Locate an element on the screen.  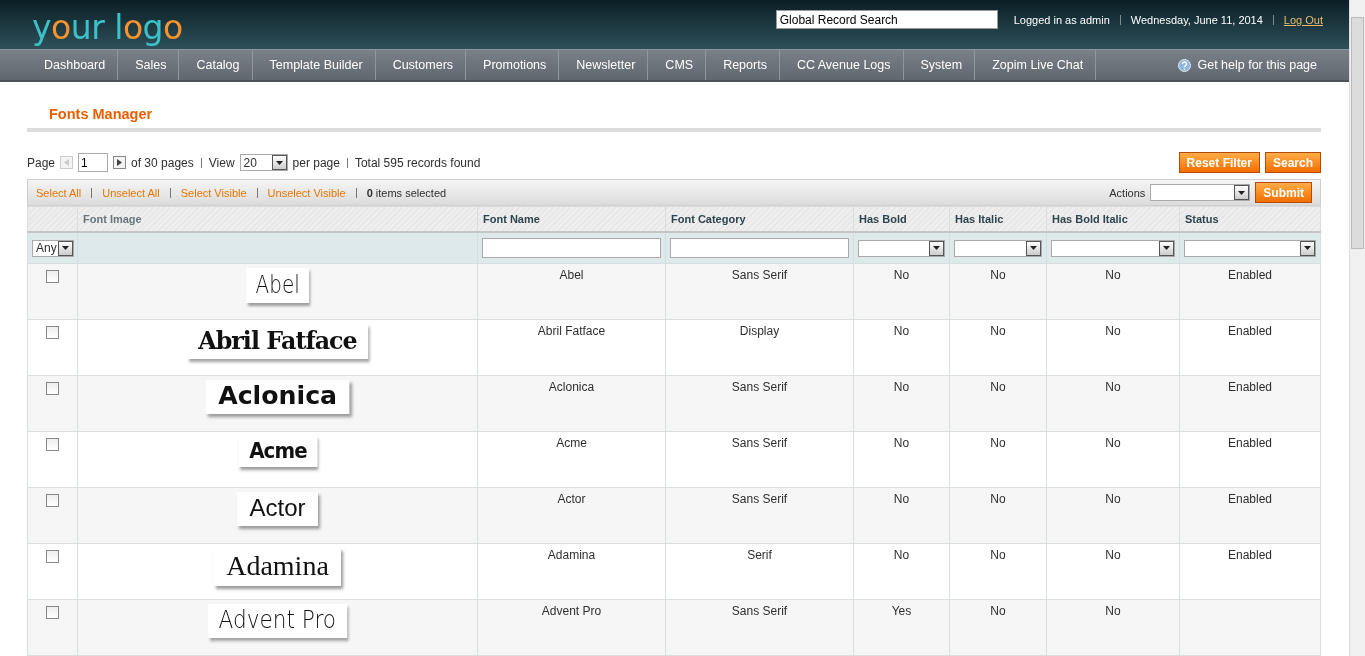
font-sample: Actor is located at coordinates (277, 509).